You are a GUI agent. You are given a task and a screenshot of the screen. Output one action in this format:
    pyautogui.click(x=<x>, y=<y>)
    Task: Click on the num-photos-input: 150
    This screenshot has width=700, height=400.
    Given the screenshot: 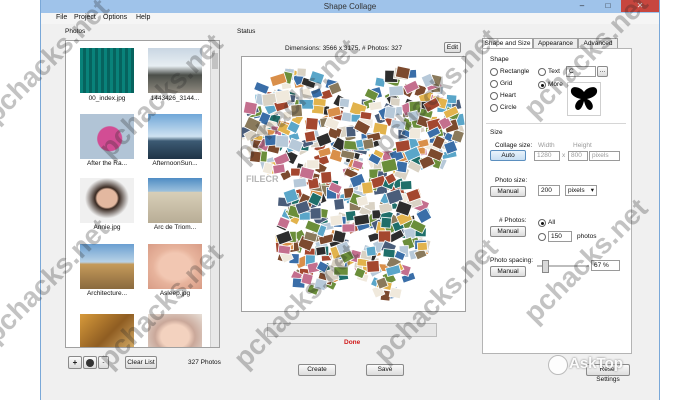 What is the action you would take?
    pyautogui.click(x=560, y=236)
    